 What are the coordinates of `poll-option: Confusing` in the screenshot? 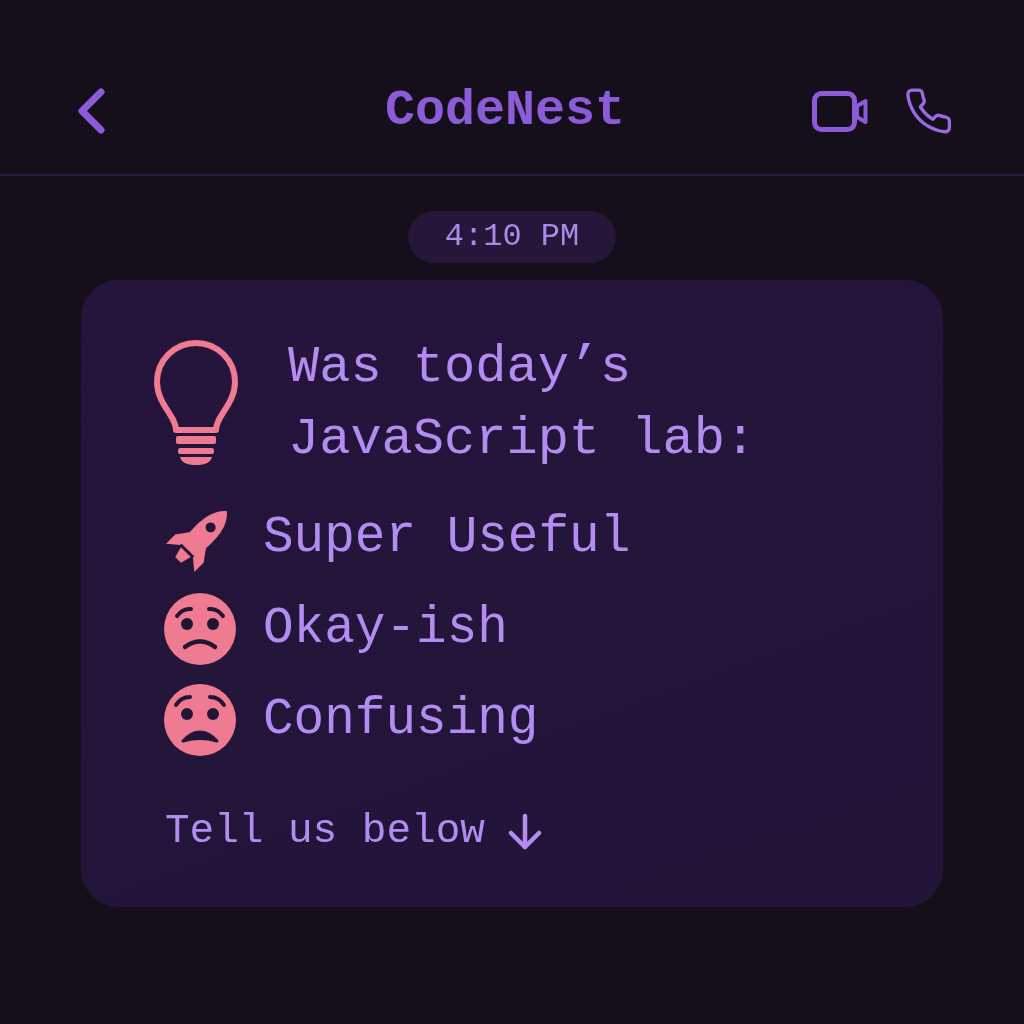 It's located at (401, 720).